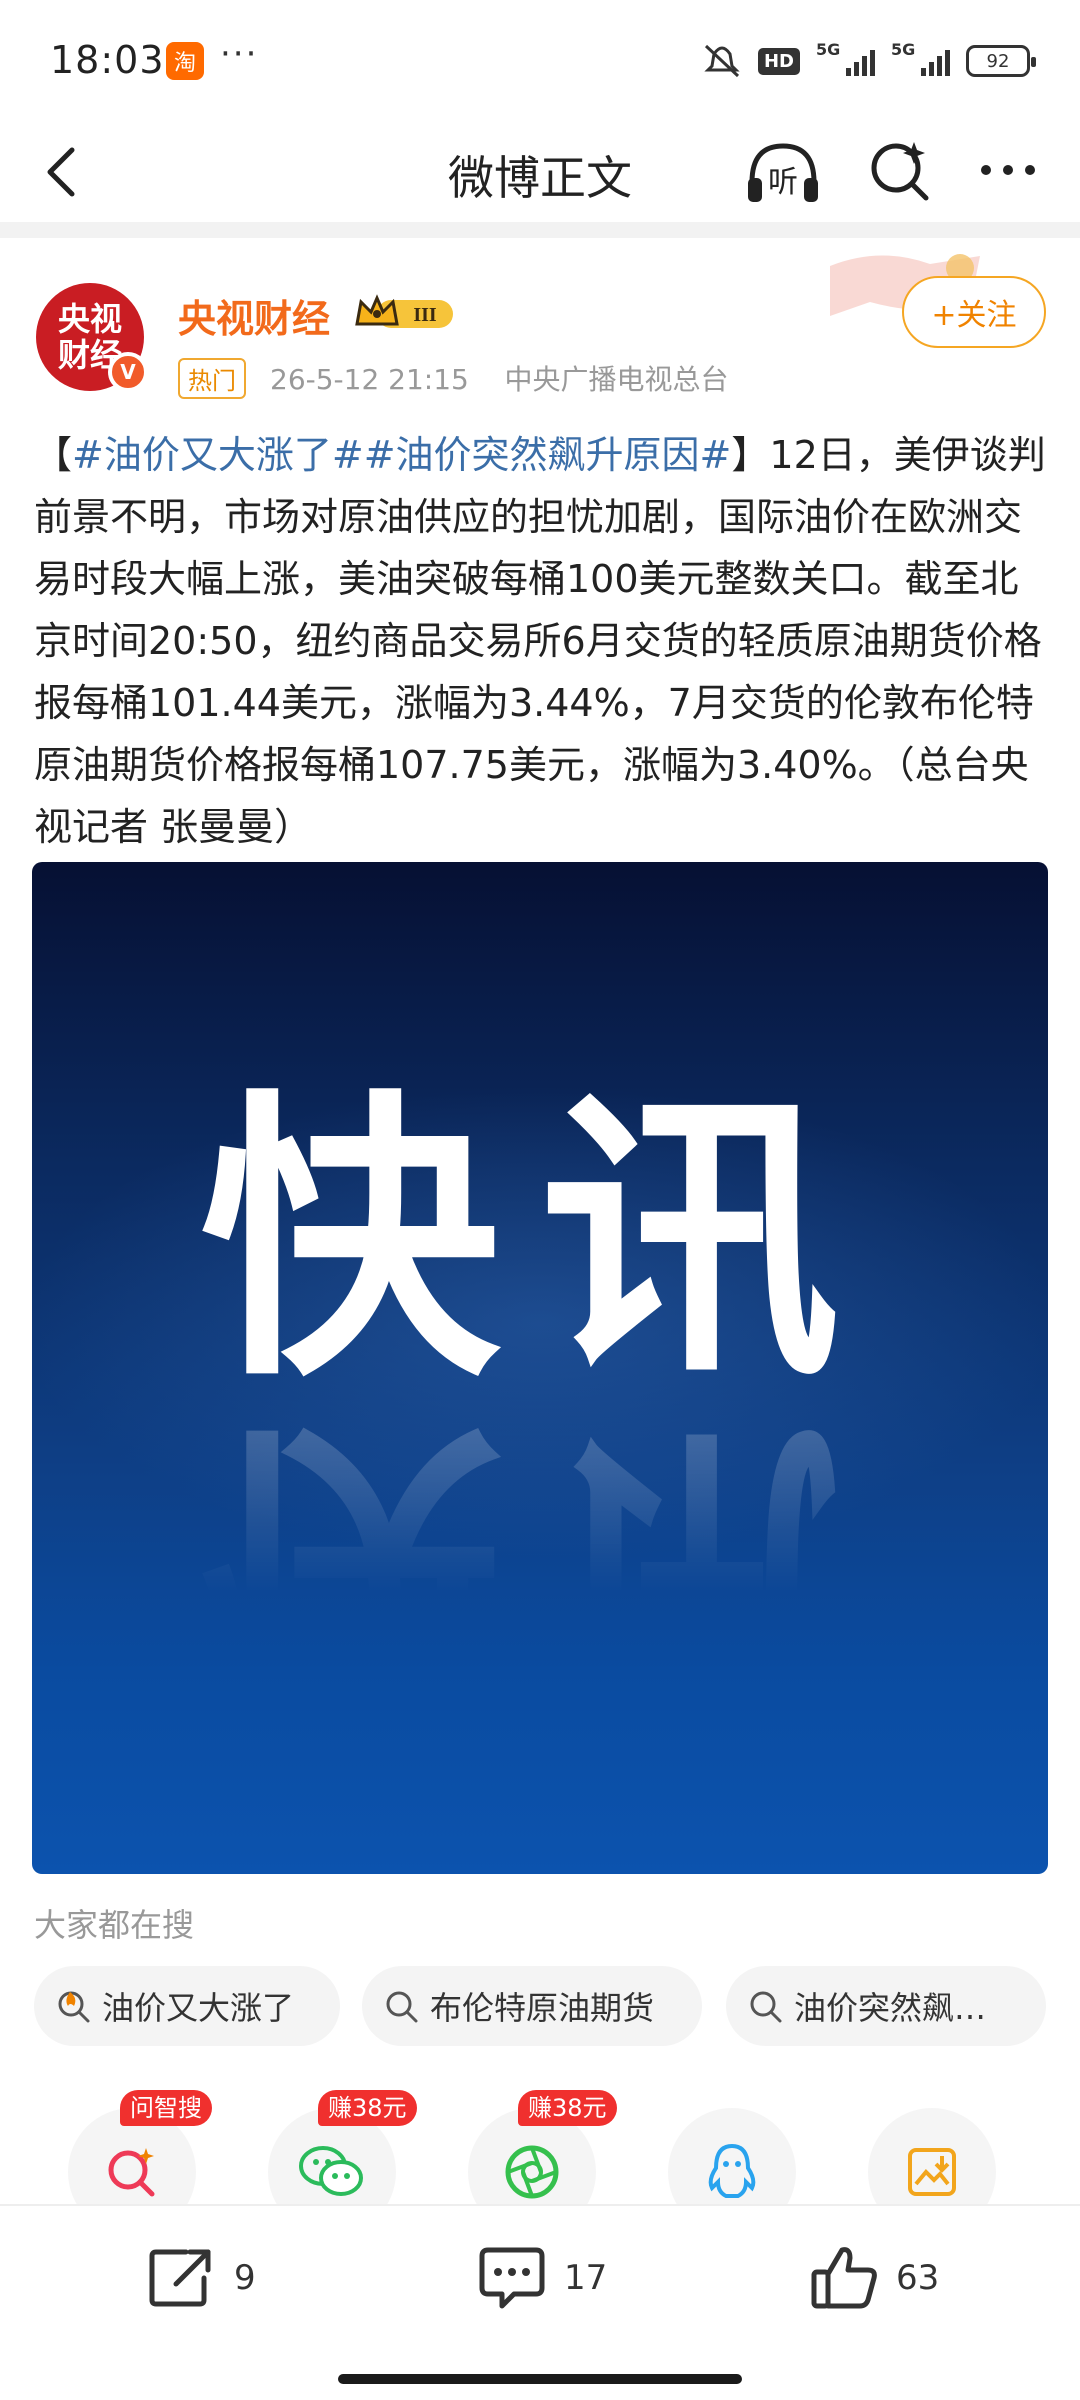 This screenshot has width=1080, height=2400. Describe the element at coordinates (540, 1562) in the screenshot. I see `image-headline-reflection: 快讯` at that location.